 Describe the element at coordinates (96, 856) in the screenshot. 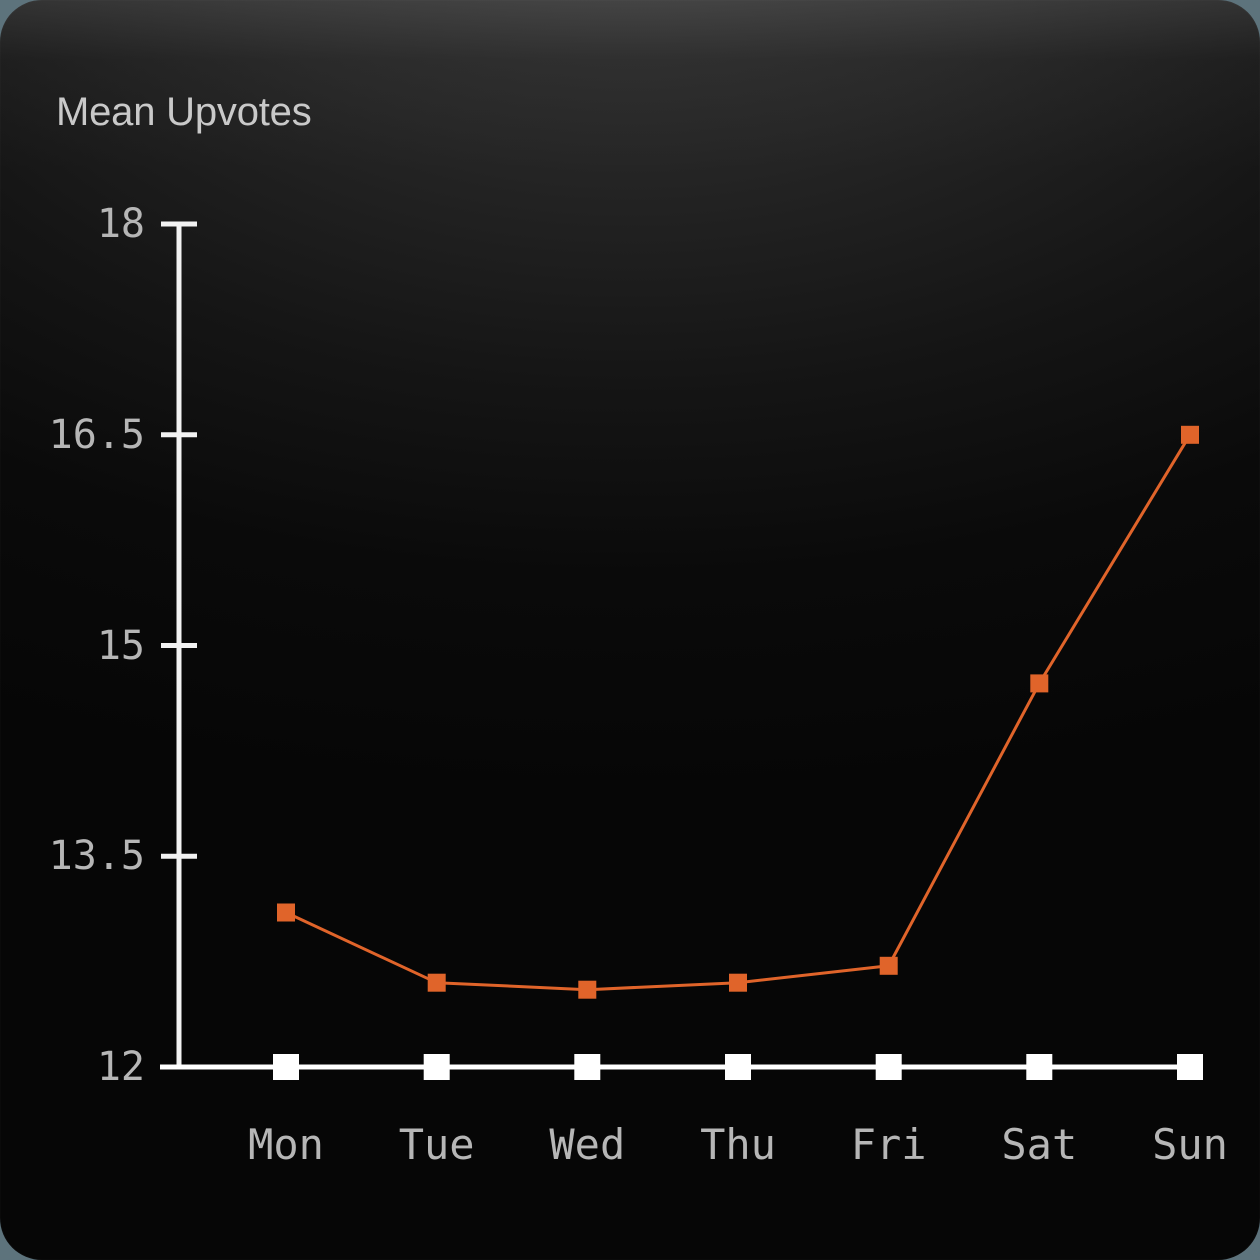

I see `y-axis-tick-label: 13.5` at that location.